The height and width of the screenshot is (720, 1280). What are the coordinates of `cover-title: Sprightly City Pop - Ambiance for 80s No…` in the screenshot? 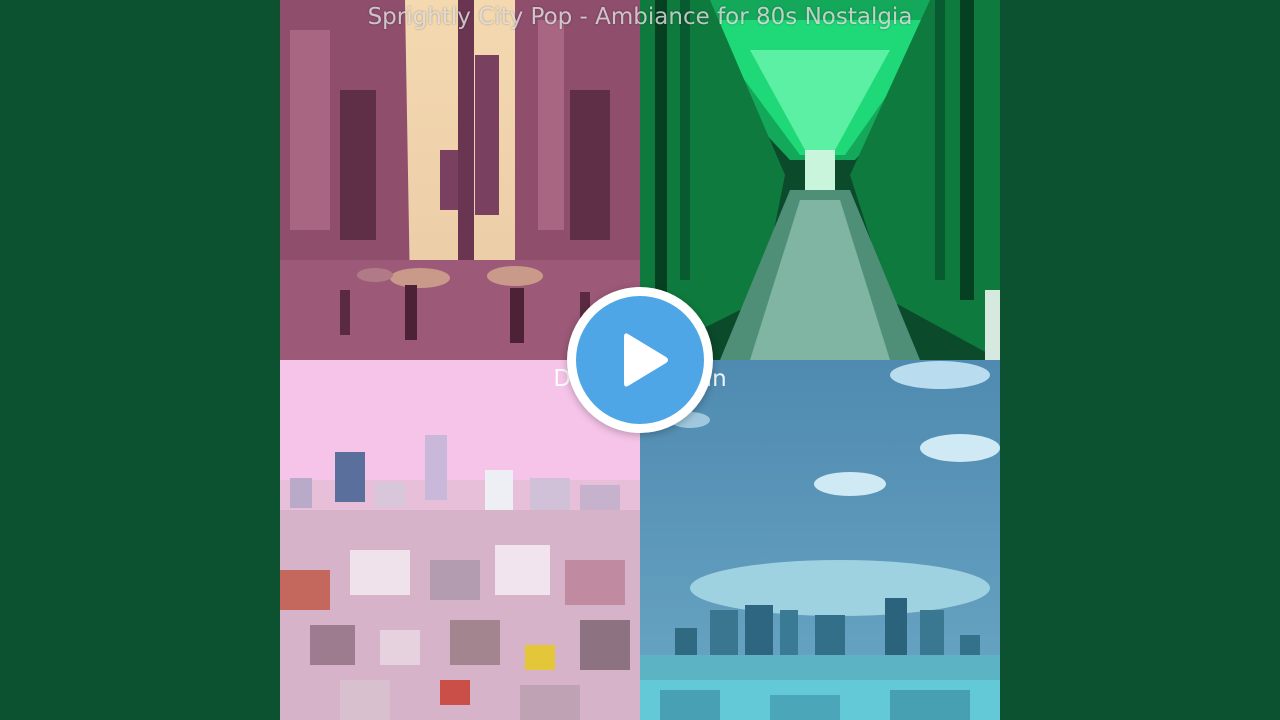 It's located at (640, 17).